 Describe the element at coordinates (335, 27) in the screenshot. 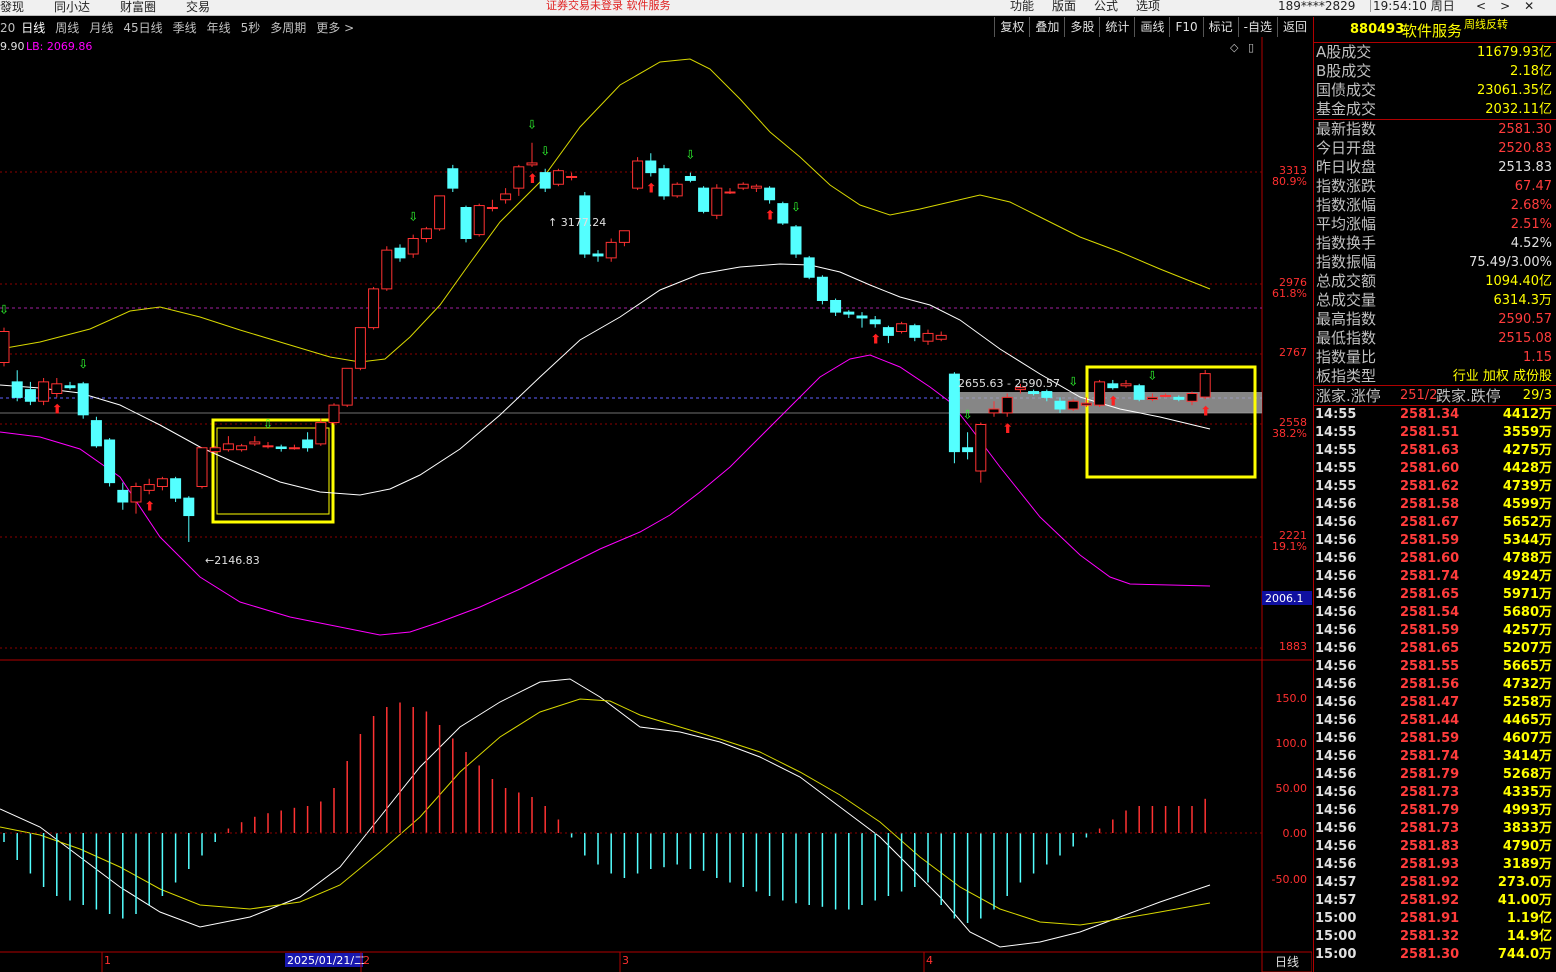

I see `tab-more: 更多 >` at that location.